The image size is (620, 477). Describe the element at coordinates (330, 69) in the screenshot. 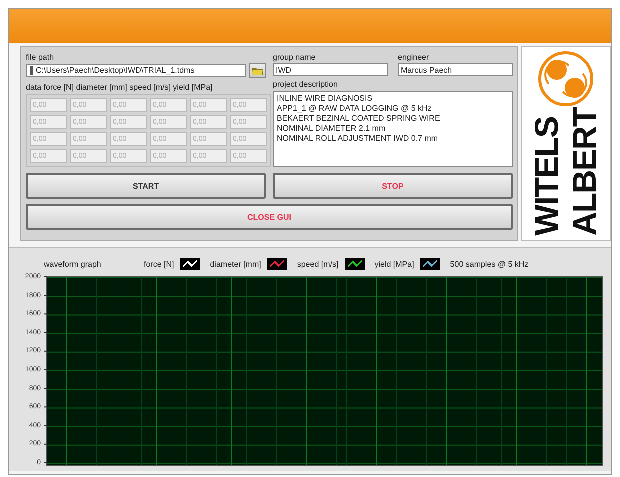

I see `group-name-field: IWD` at that location.